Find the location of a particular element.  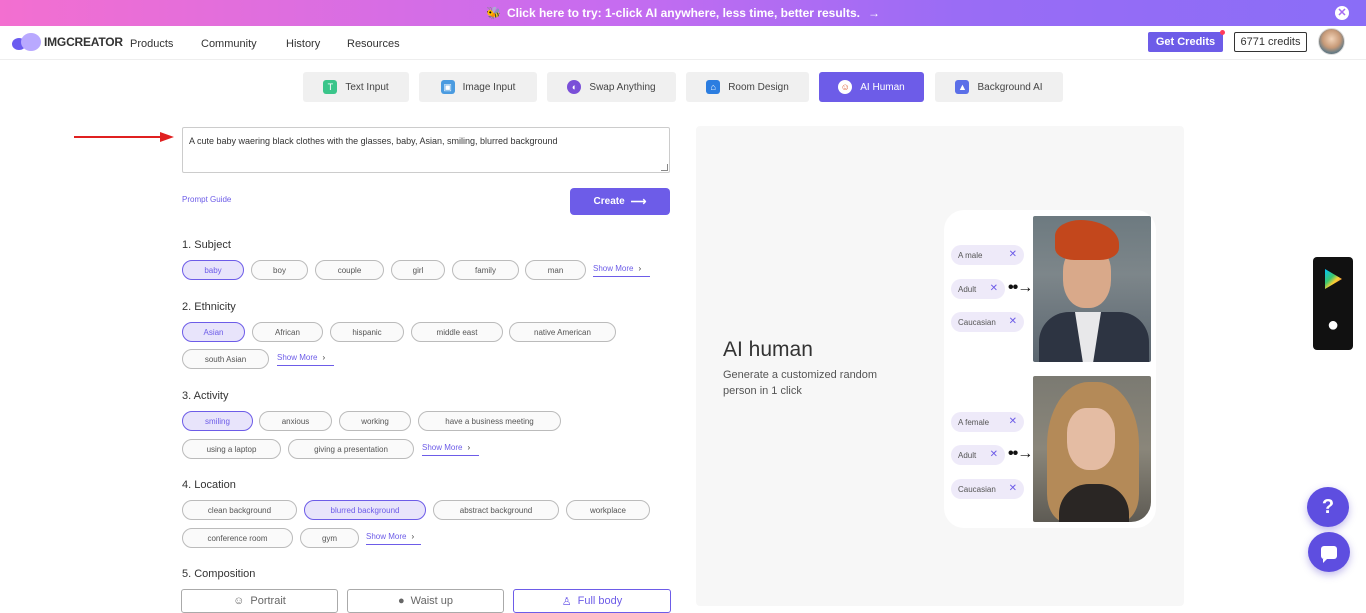

arrow-right-icon: ⟶ is located at coordinates (638, 202).